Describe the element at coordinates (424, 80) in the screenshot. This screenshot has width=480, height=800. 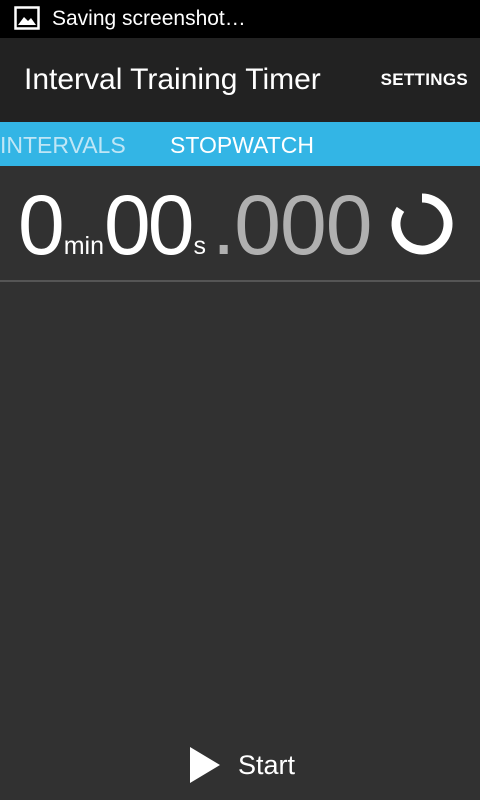
I see `settings-button: SETTINGS` at that location.